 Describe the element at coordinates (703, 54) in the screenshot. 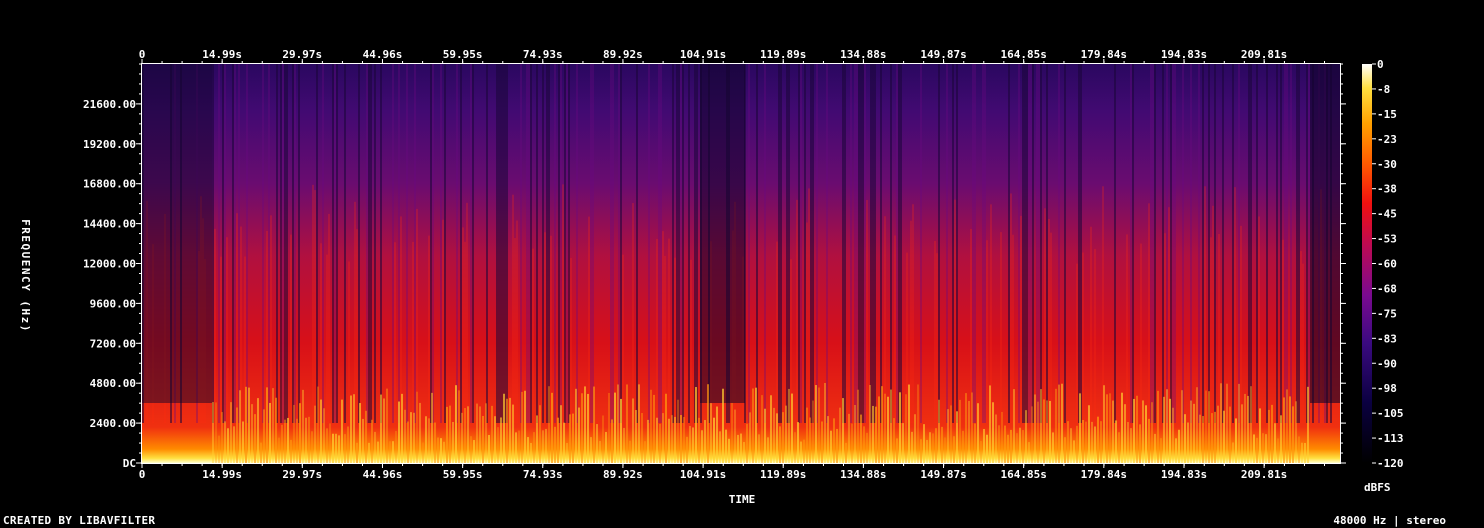

I see `x-tick-label-top: 104.91s` at that location.